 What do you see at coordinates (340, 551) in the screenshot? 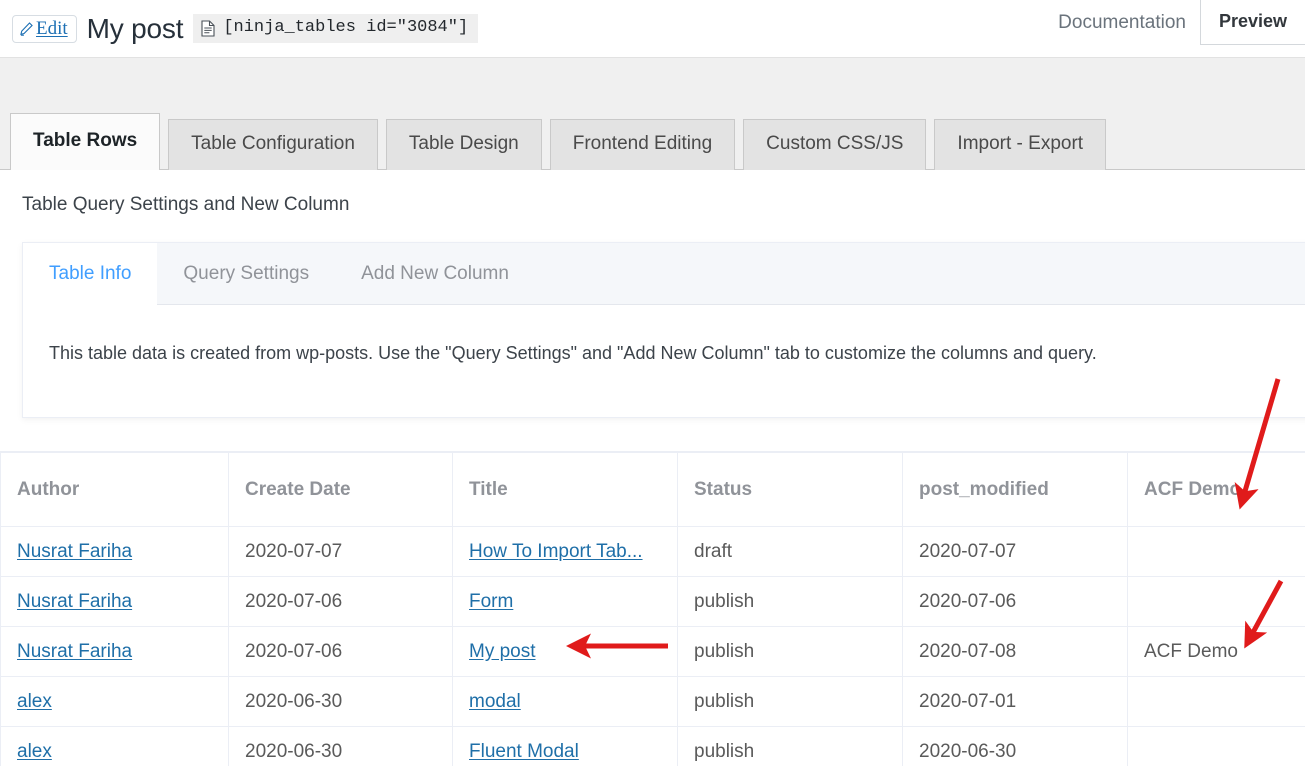
I see `cell-create-date: 2020-07-07` at bounding box center [340, 551].